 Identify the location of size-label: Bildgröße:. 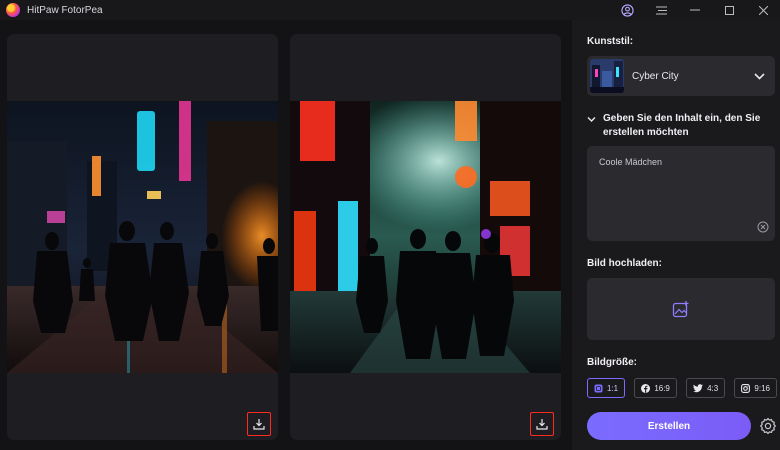
(612, 362).